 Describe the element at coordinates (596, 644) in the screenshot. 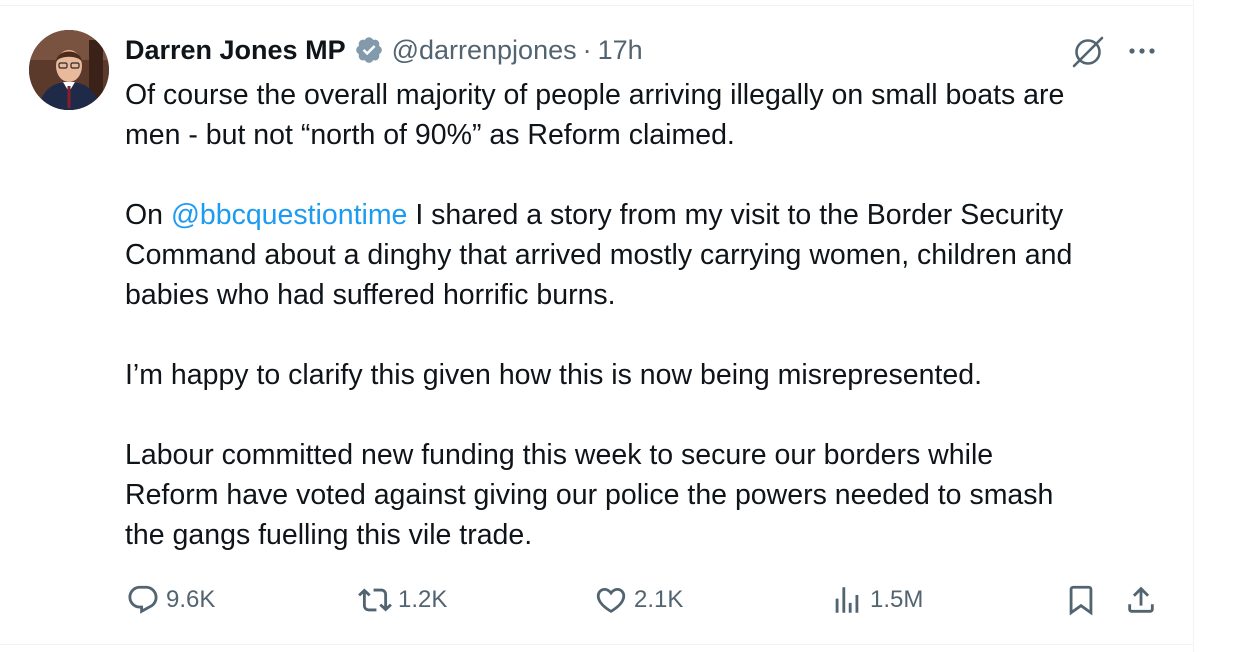

I see `bottom-divider` at that location.